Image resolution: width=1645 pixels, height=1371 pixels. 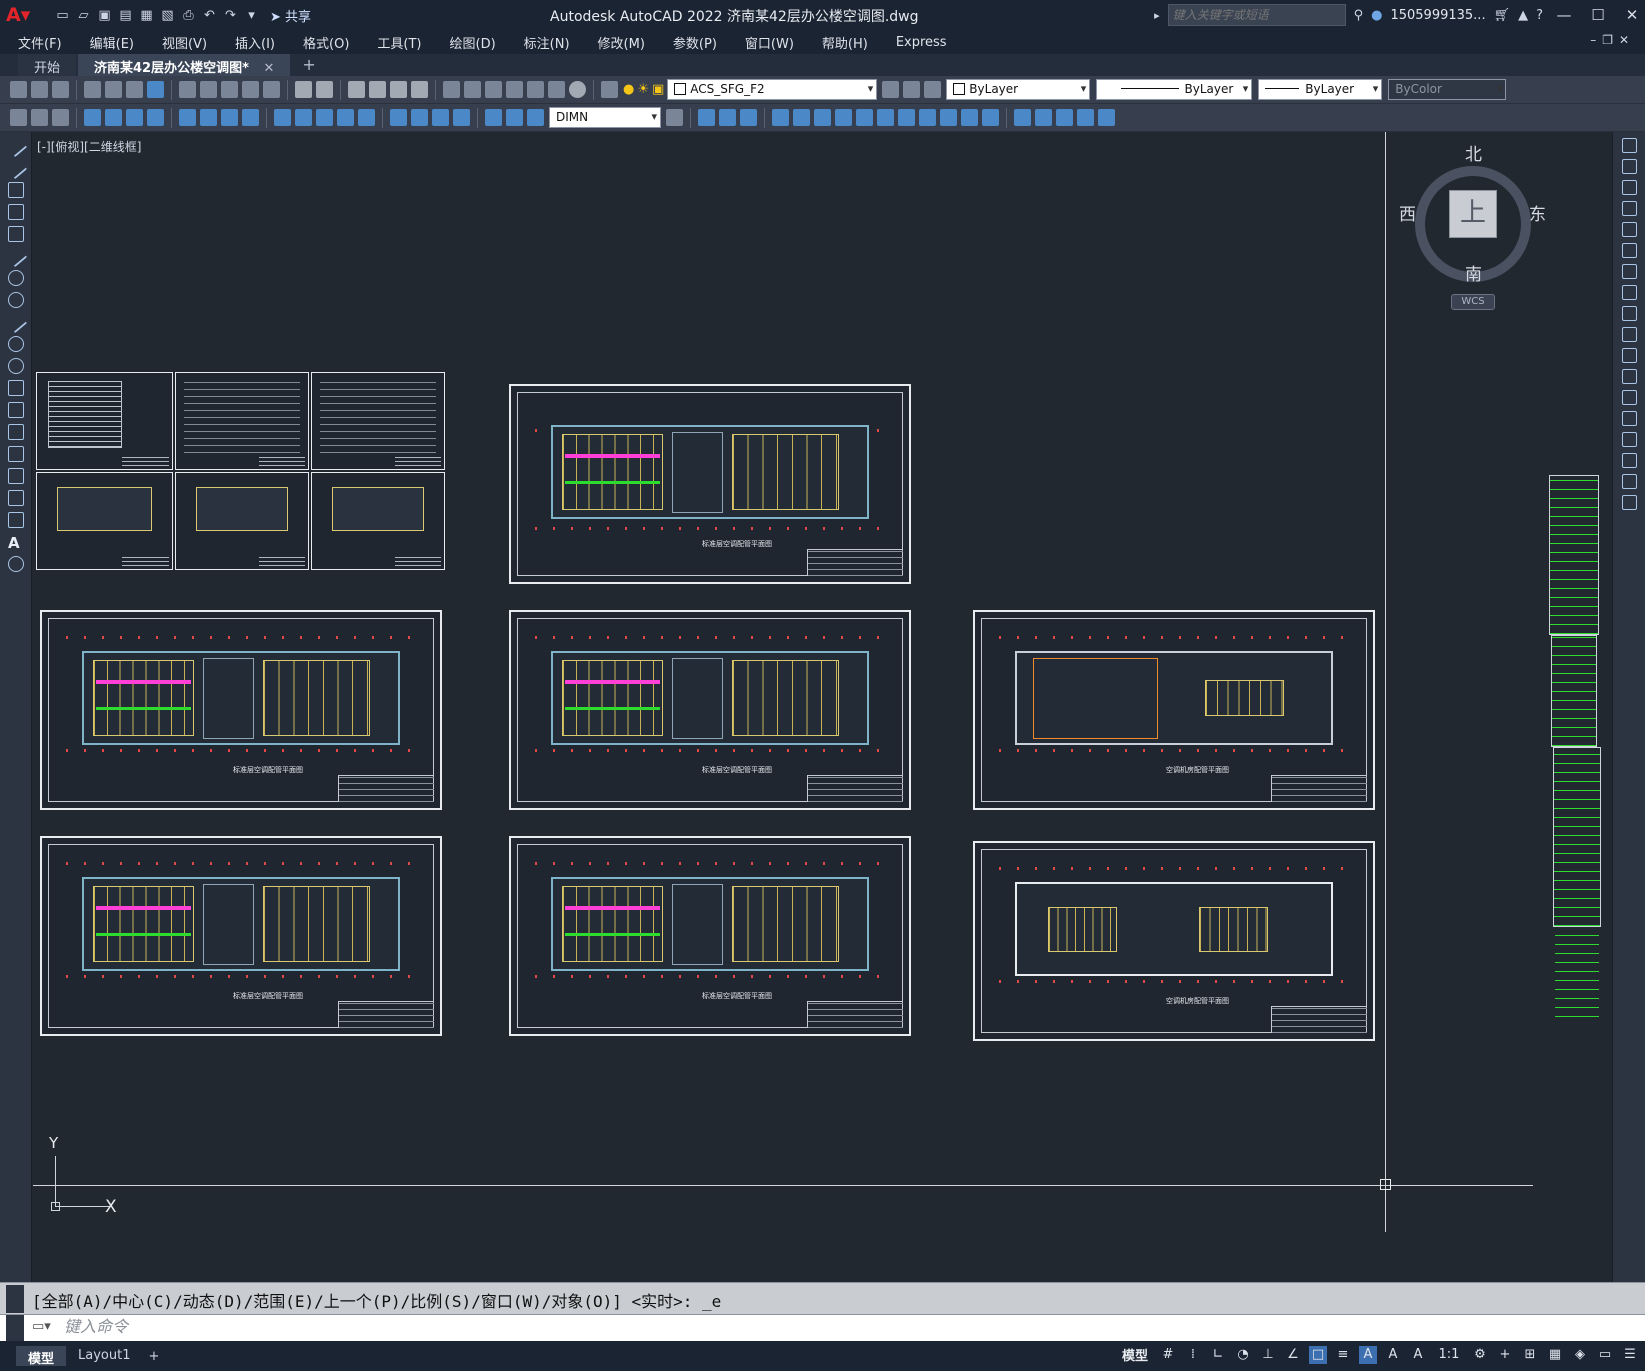 I want to click on arc-length-icon, so click(x=134, y=117).